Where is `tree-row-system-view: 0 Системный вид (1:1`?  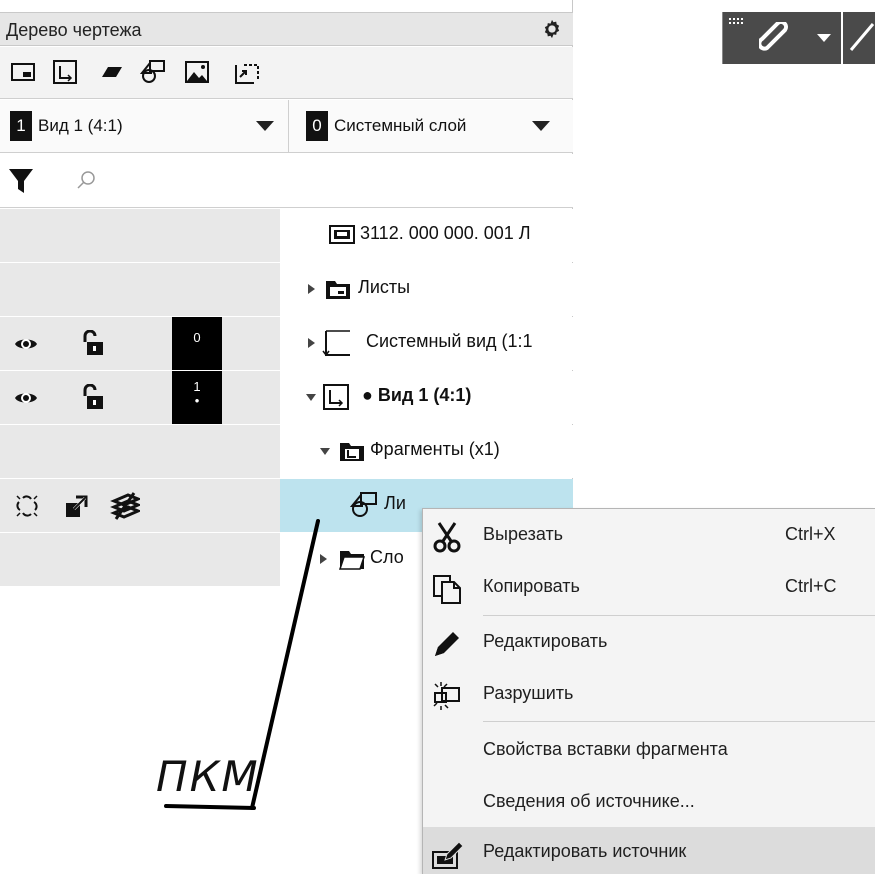
tree-row-system-view: 0 Системный вид (1:1 is located at coordinates (286, 343).